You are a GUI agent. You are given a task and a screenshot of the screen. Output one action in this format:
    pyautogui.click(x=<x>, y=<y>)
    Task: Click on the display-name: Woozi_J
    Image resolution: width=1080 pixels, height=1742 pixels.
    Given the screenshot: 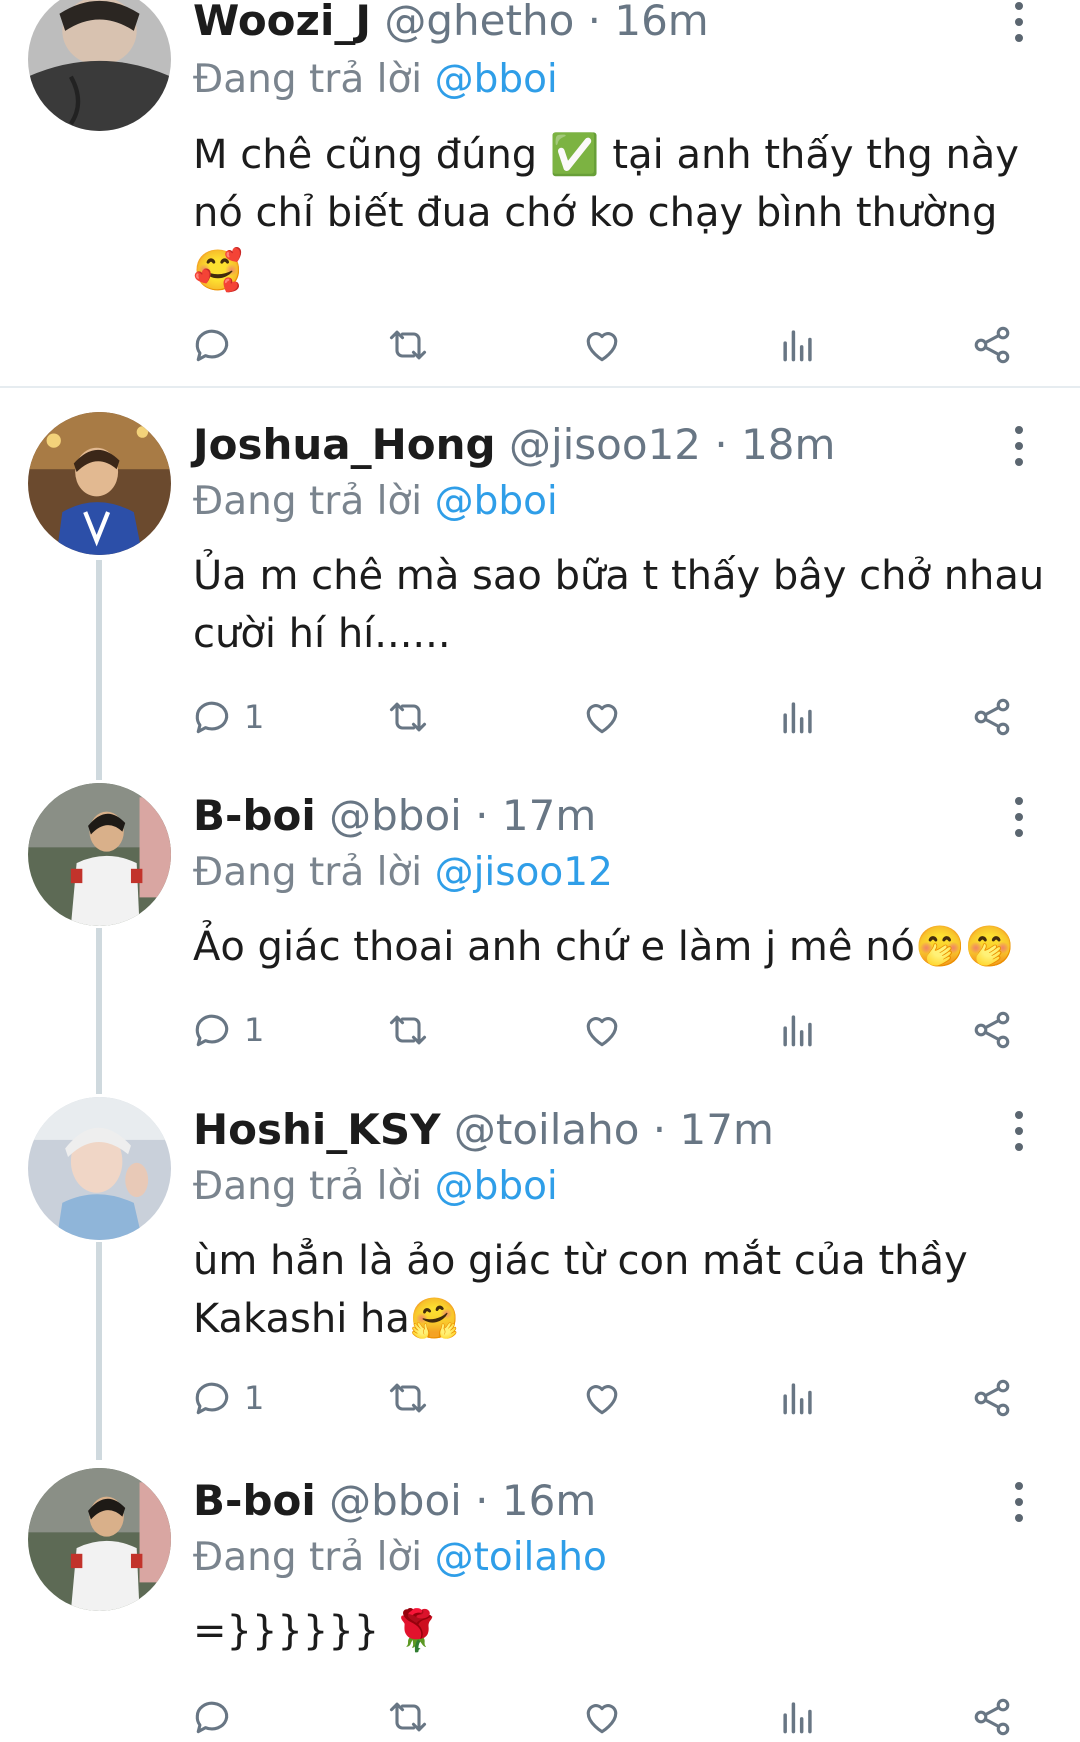 What is the action you would take?
    pyautogui.click(x=282, y=22)
    